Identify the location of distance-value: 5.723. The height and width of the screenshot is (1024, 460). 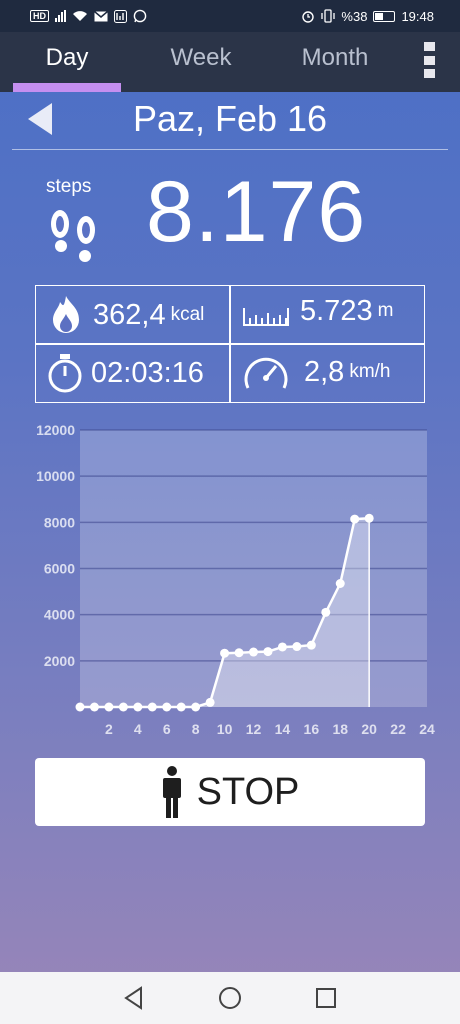
(336, 310).